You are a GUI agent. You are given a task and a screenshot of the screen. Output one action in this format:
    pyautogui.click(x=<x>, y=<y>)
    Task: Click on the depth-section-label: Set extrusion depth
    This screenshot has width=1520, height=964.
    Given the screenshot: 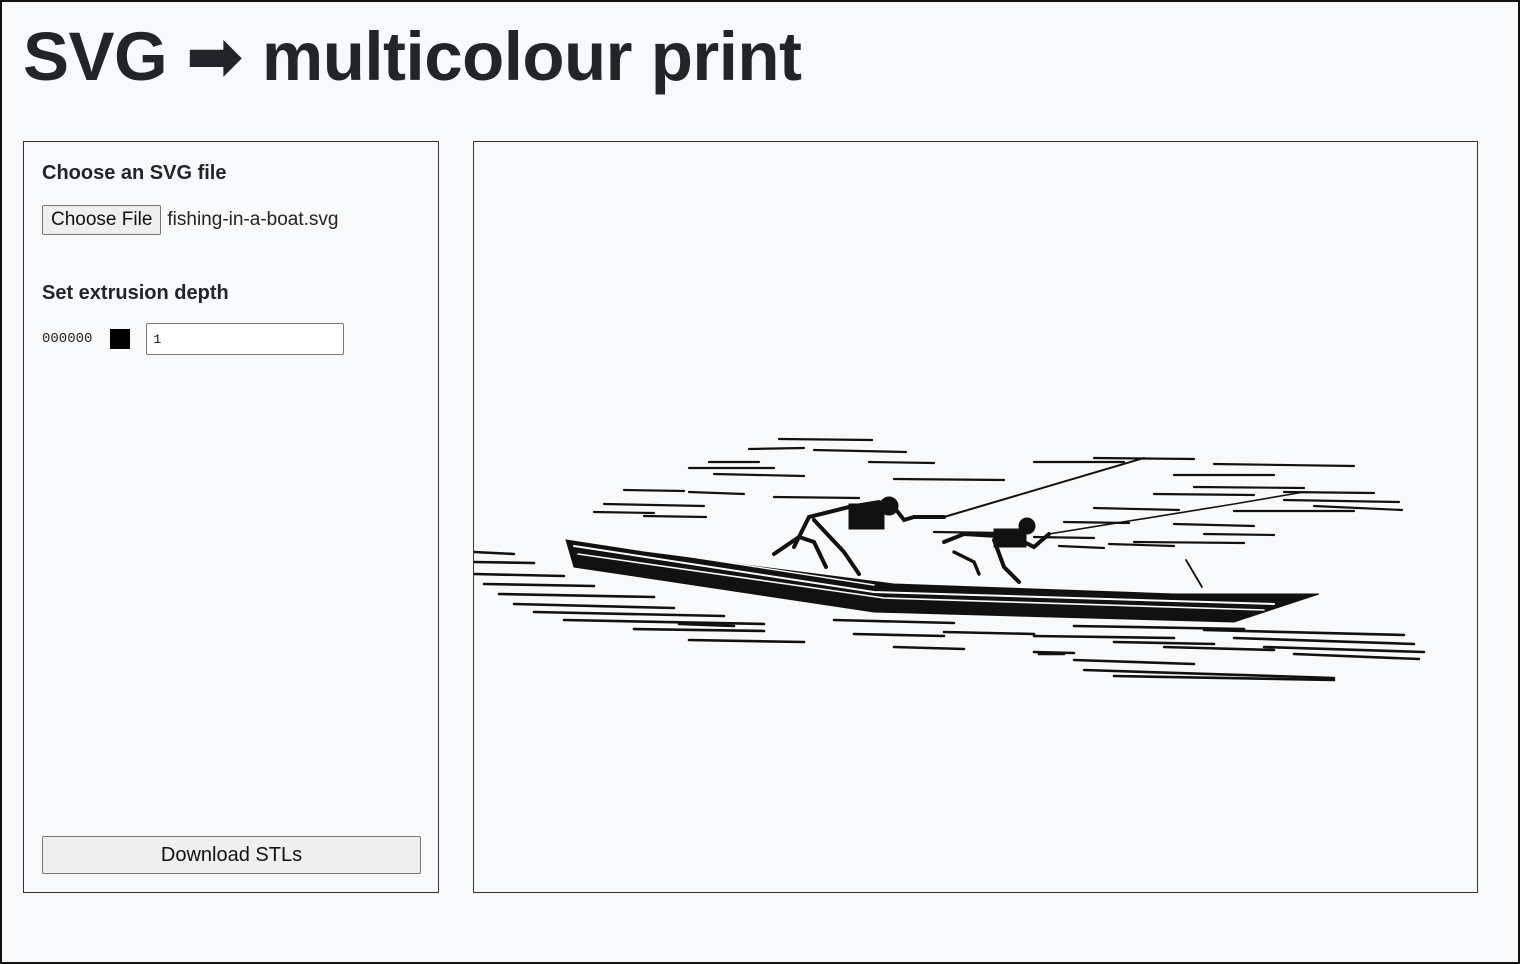 What is the action you would take?
    pyautogui.click(x=135, y=293)
    